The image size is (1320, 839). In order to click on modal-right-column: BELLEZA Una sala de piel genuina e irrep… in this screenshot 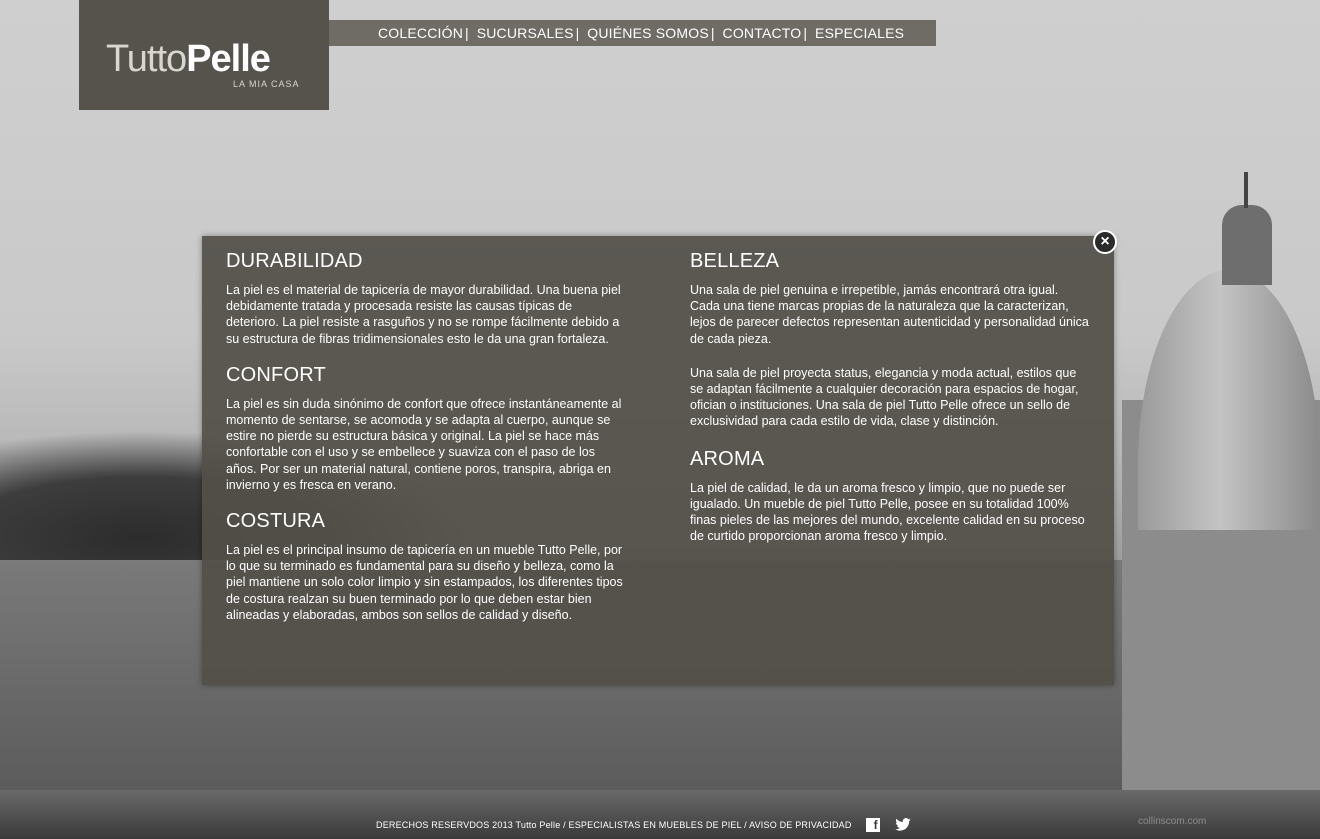, I will do `click(890, 405)`.